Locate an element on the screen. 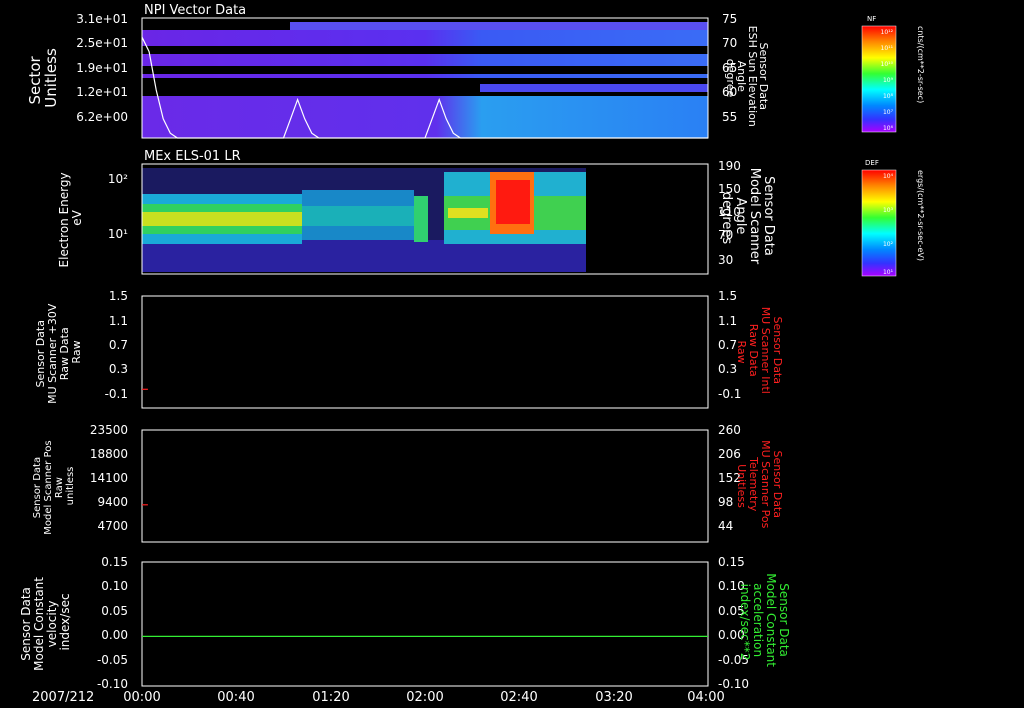 The image size is (1024, 708). panel4-ytick-left: 9400 is located at coordinates (112, 502).